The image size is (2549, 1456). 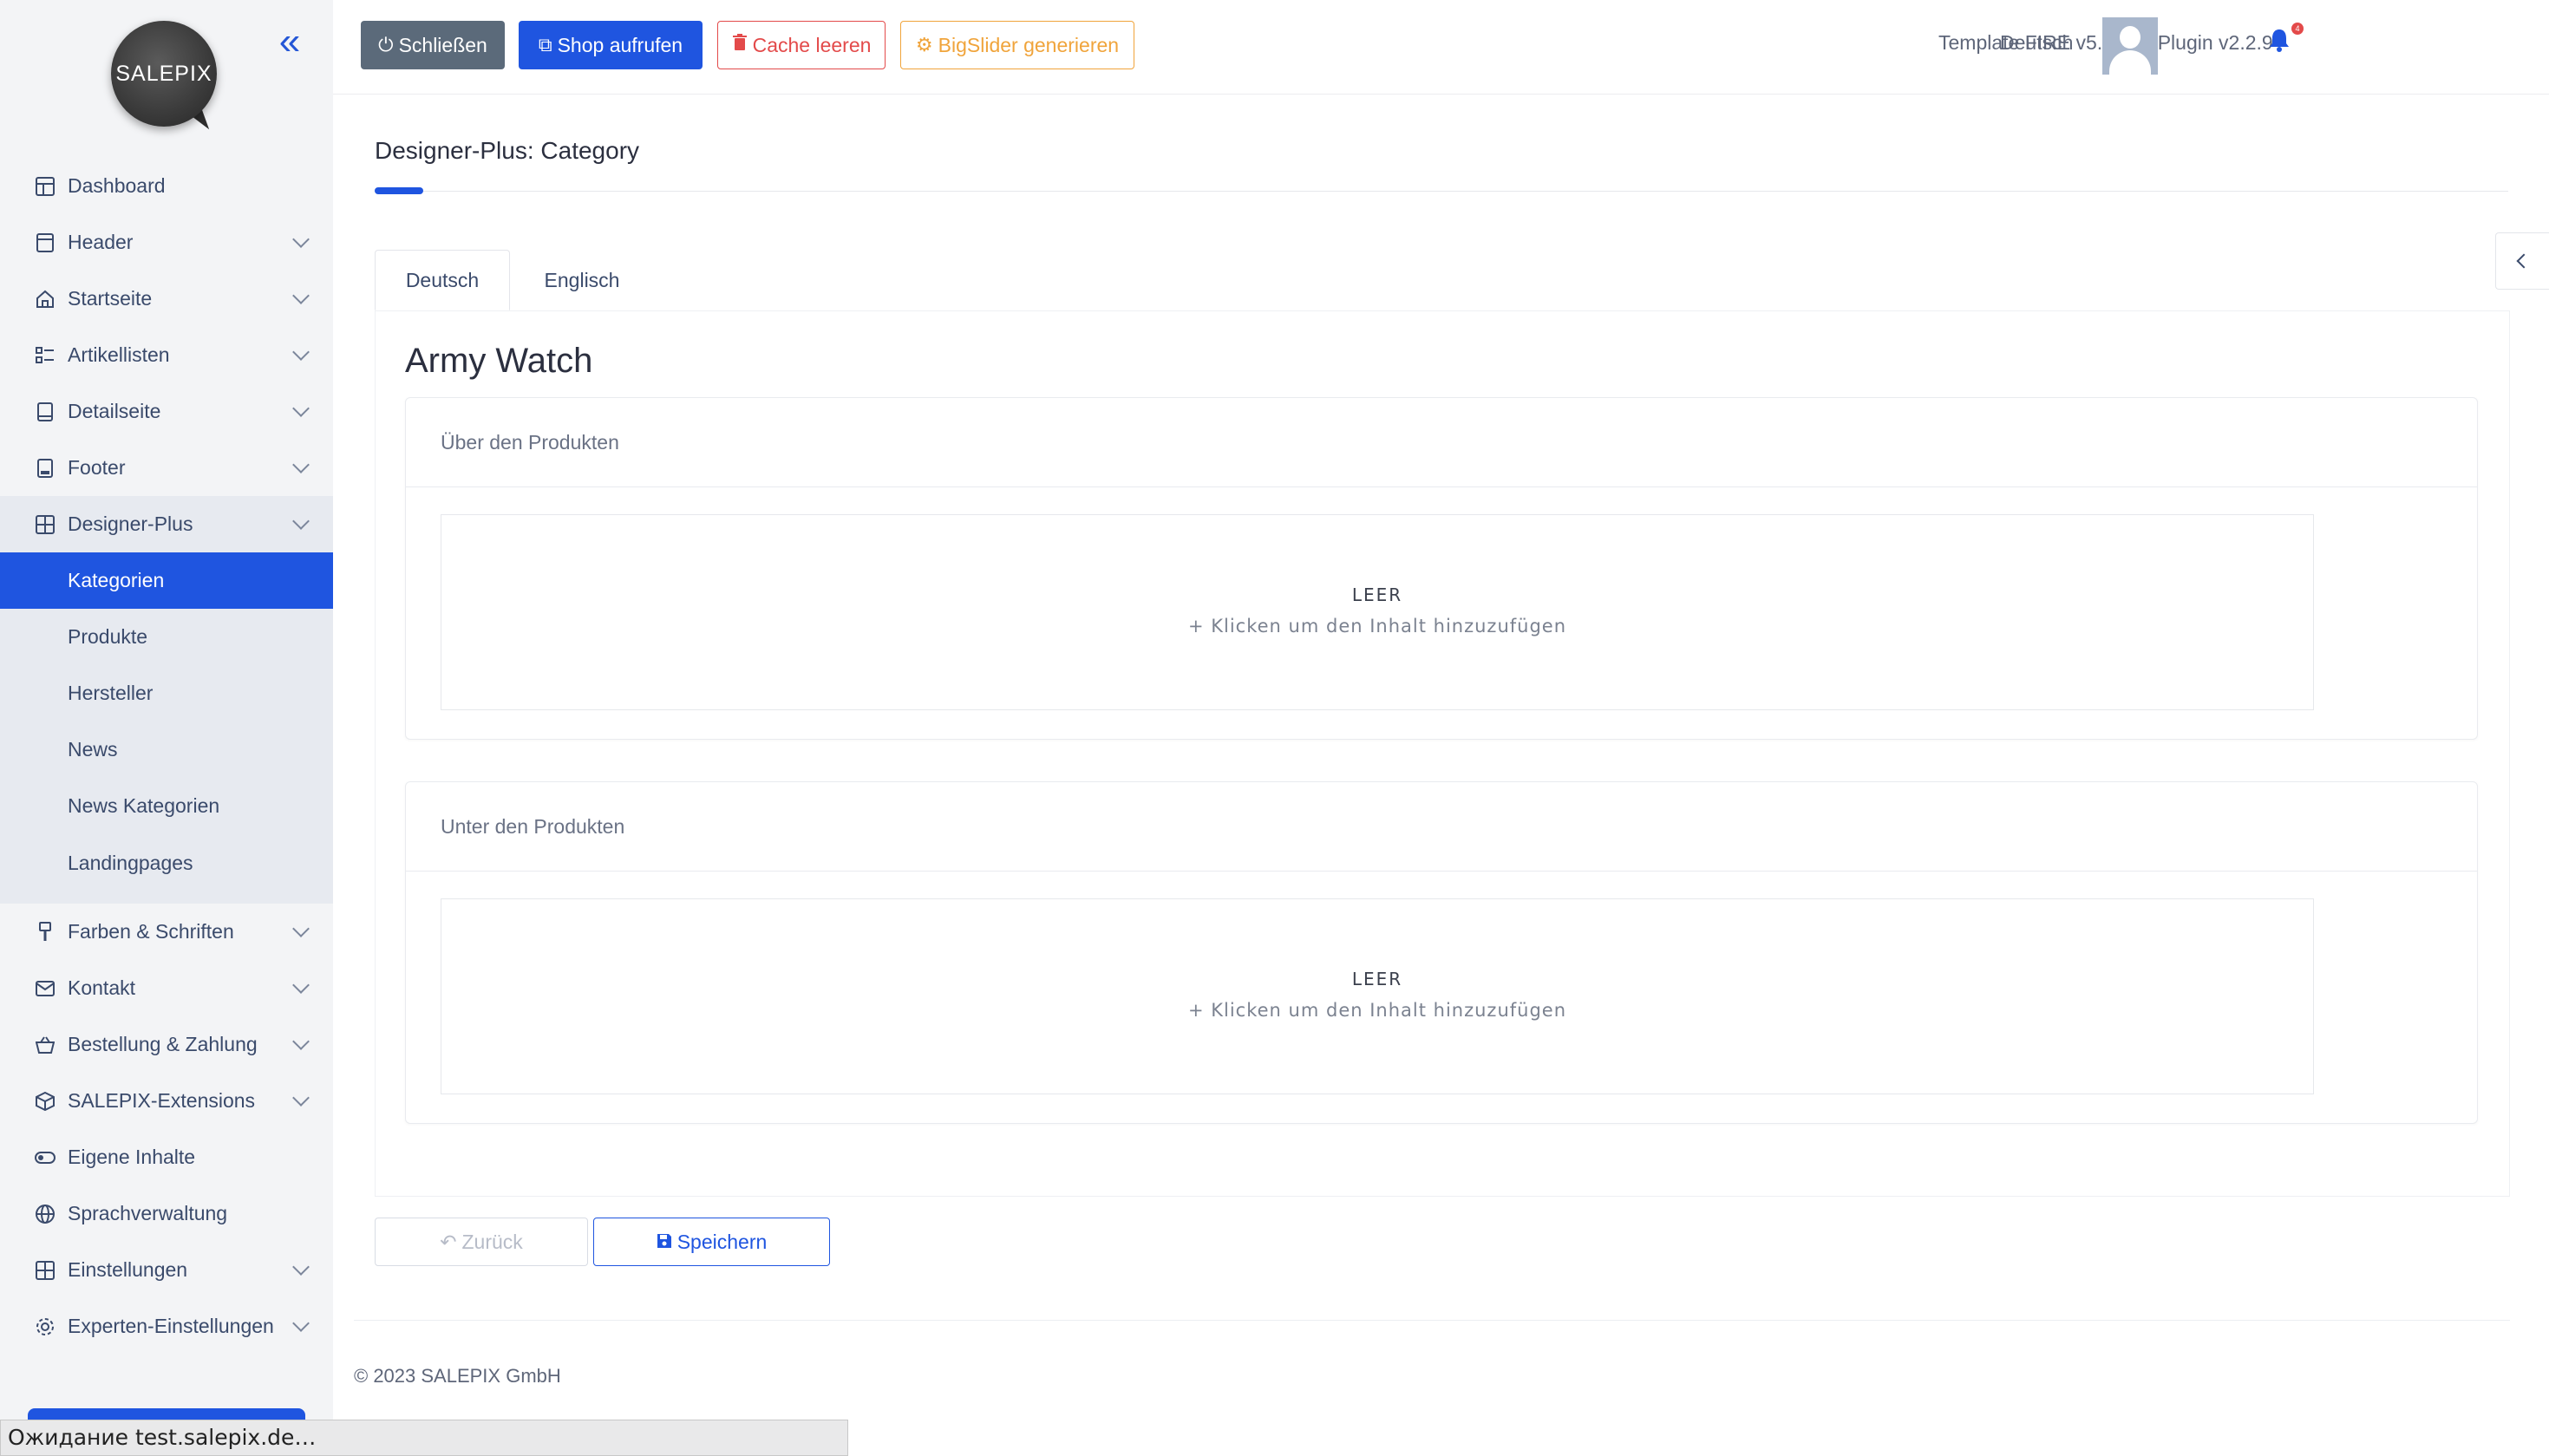 I want to click on section-heading: Über den Produkten, so click(x=1441, y=442).